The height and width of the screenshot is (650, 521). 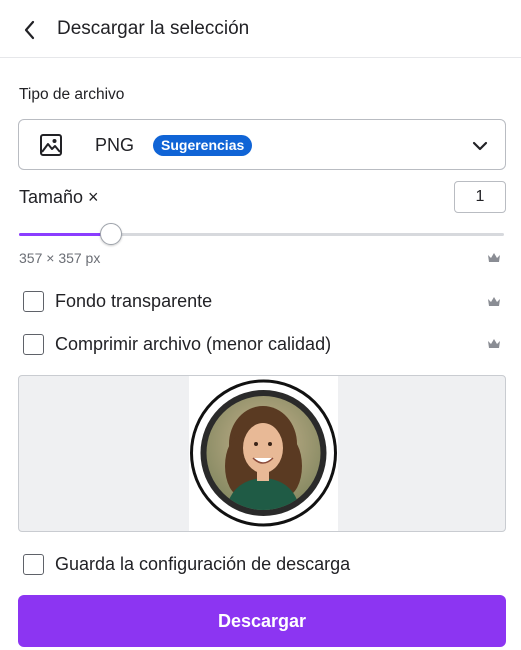 I want to click on preview-image, so click(x=263, y=453).